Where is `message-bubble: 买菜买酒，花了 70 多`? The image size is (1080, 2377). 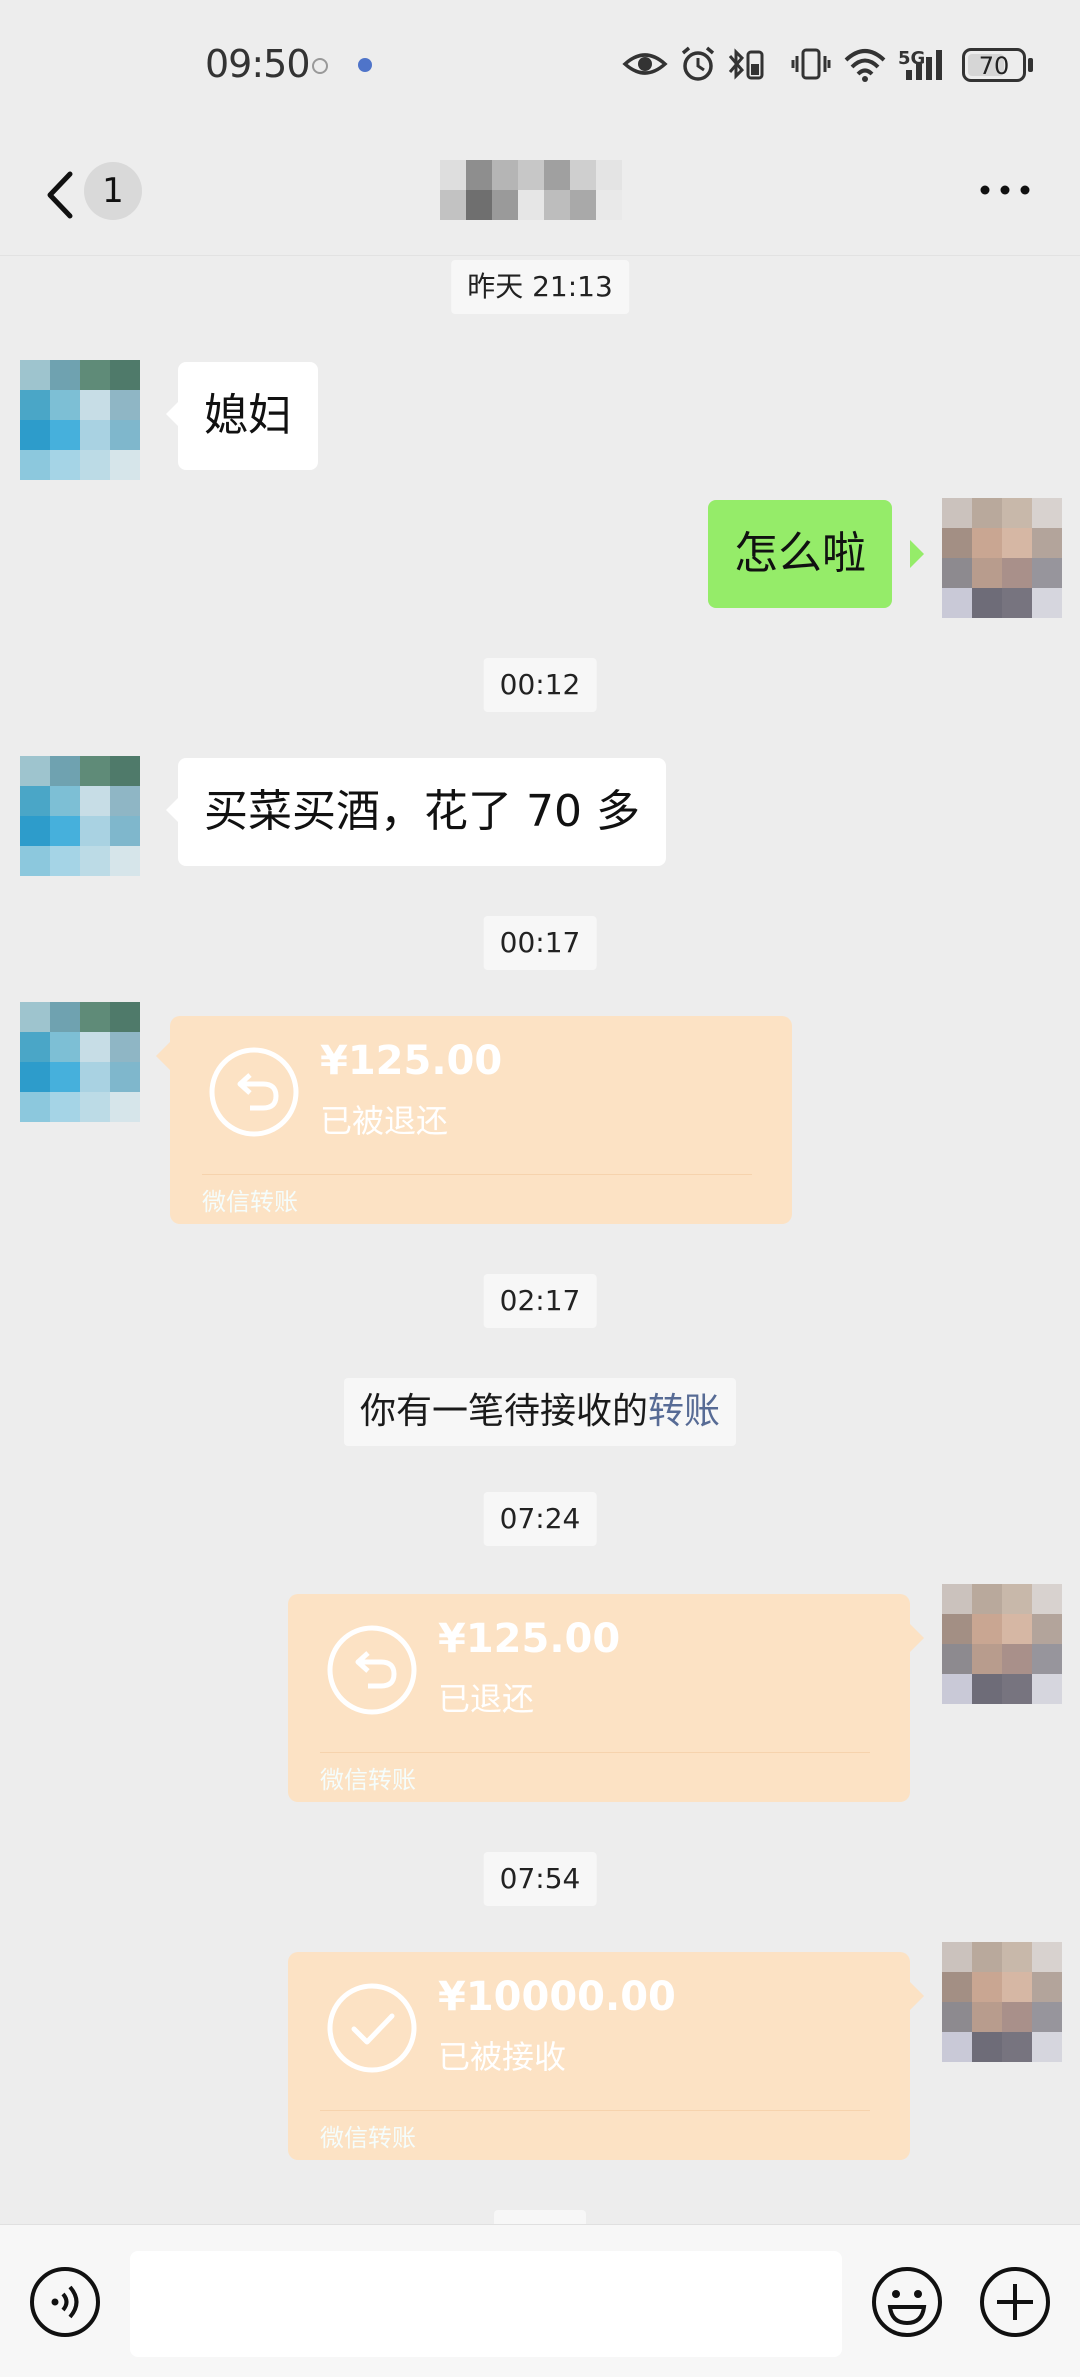
message-bubble: 买菜买酒，花了 70 多 is located at coordinates (422, 812).